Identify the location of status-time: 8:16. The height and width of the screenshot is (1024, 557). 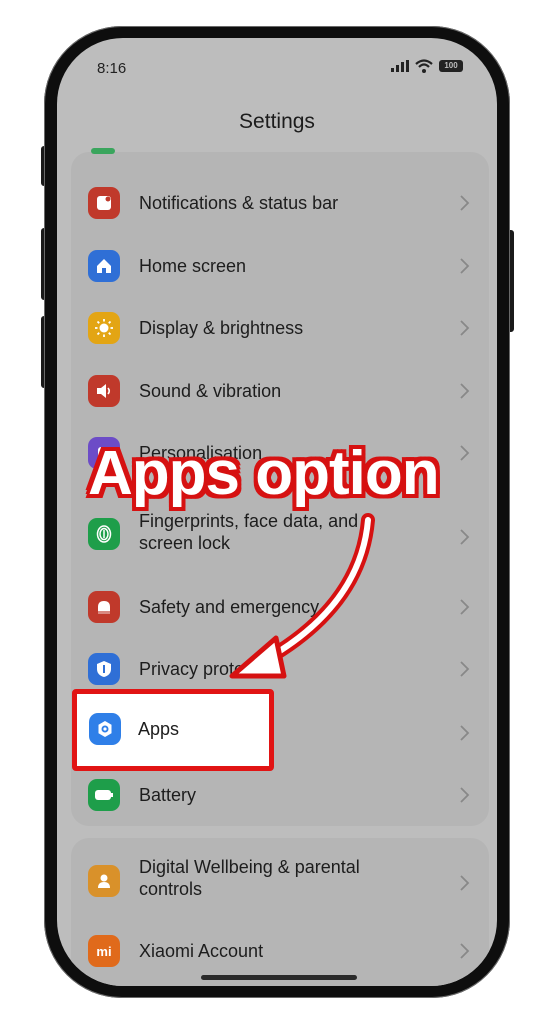
(112, 68).